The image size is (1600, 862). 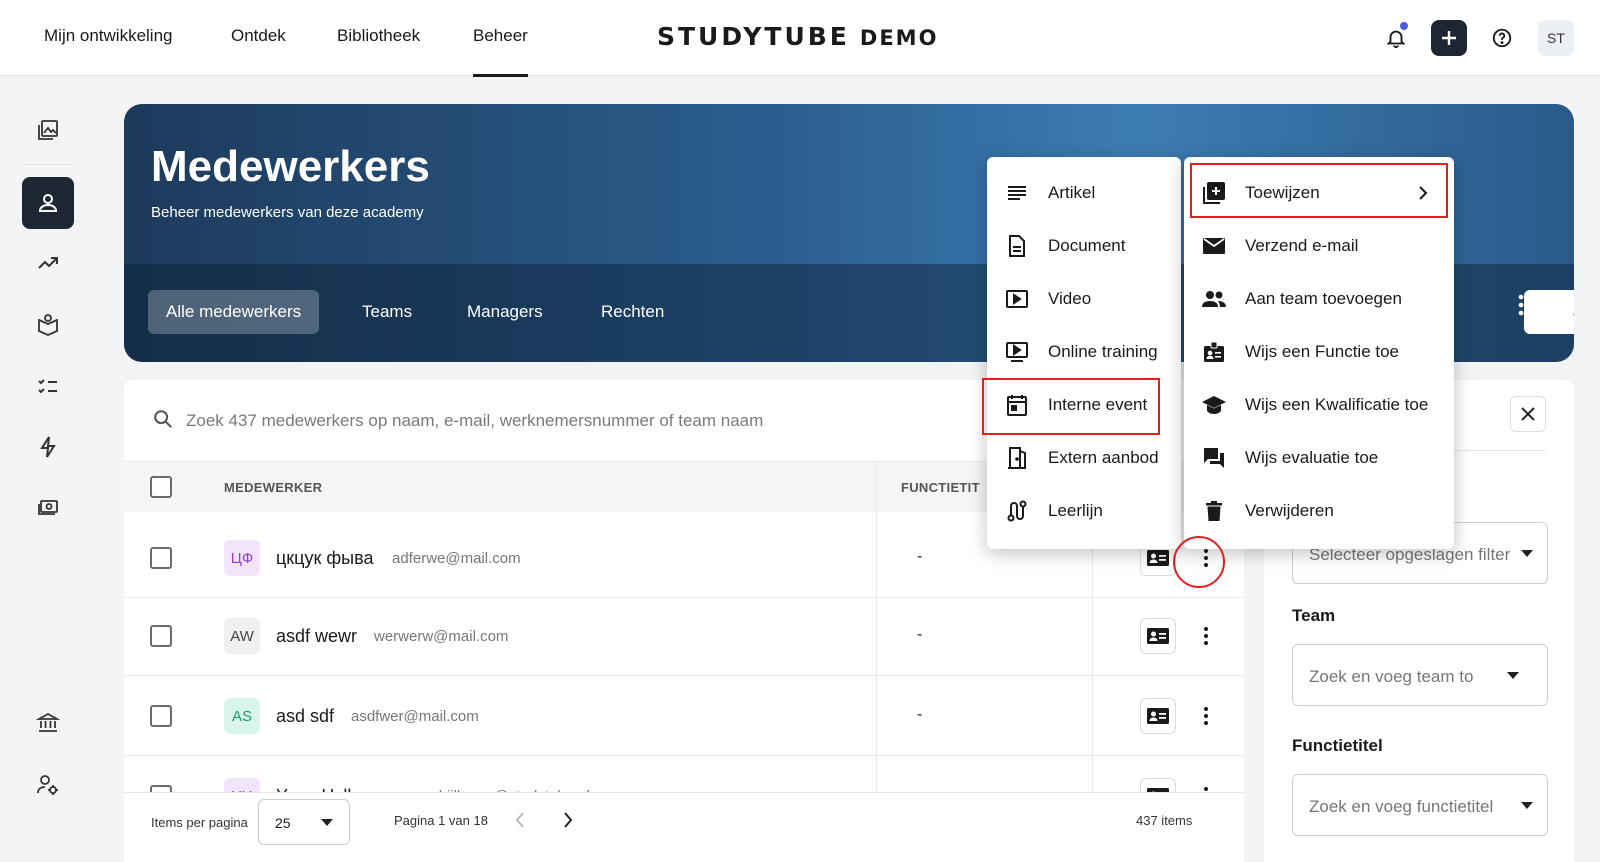 I want to click on menu-item-wijs-evaluatie-toe: Wijs evaluatie toe, so click(x=1319, y=458).